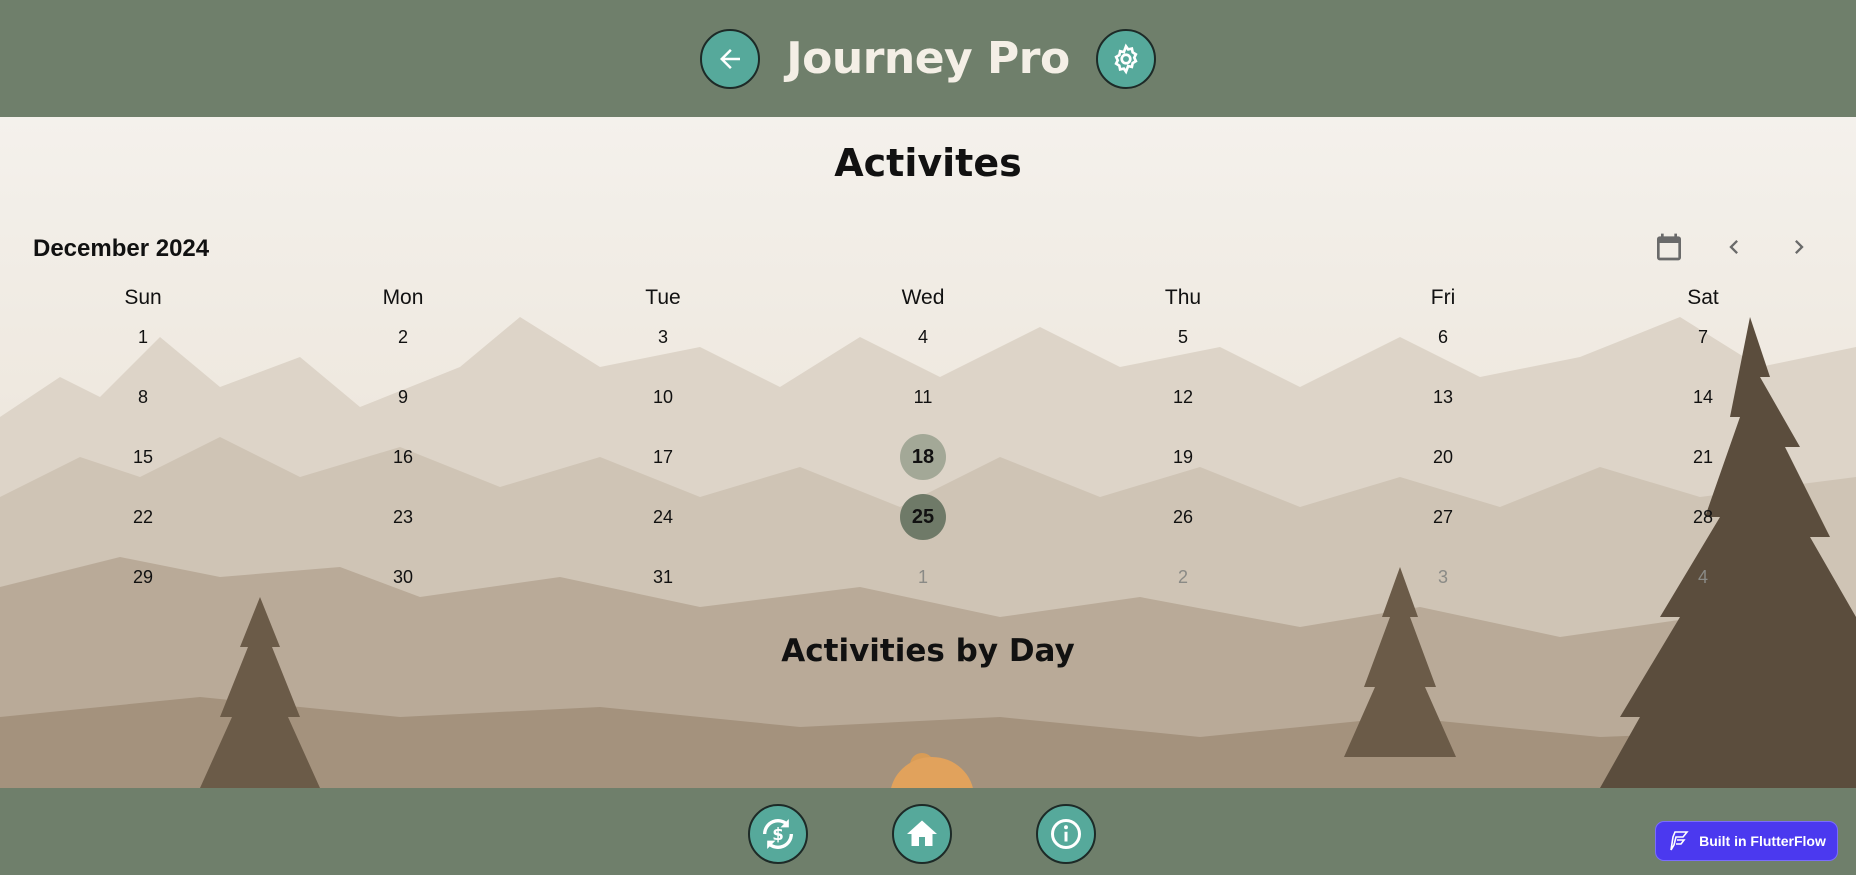  Describe the element at coordinates (403, 337) in the screenshot. I see `calendar-day: 2` at that location.